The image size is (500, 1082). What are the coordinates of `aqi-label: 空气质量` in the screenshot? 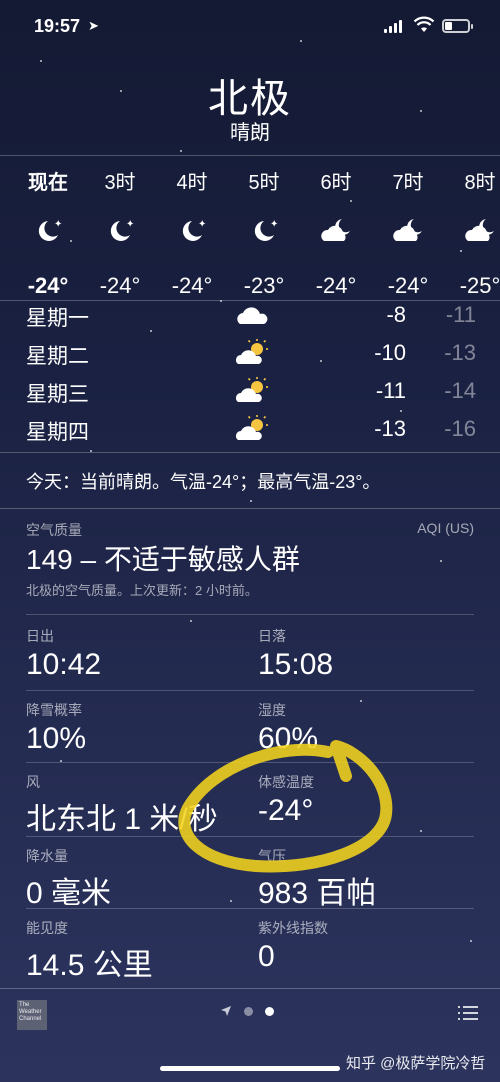 It's located at (54, 530).